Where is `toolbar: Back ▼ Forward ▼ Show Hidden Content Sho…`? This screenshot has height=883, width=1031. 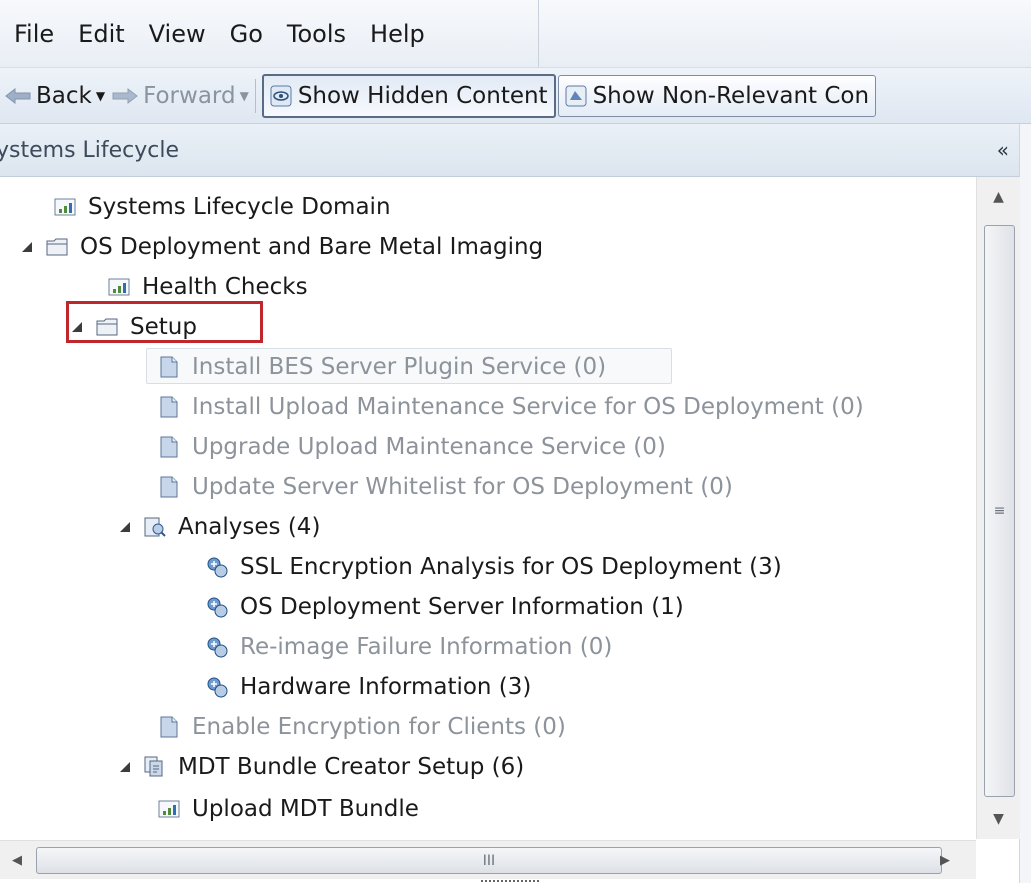 toolbar: Back ▼ Forward ▼ Show Hidden Content Sho… is located at coordinates (515, 96).